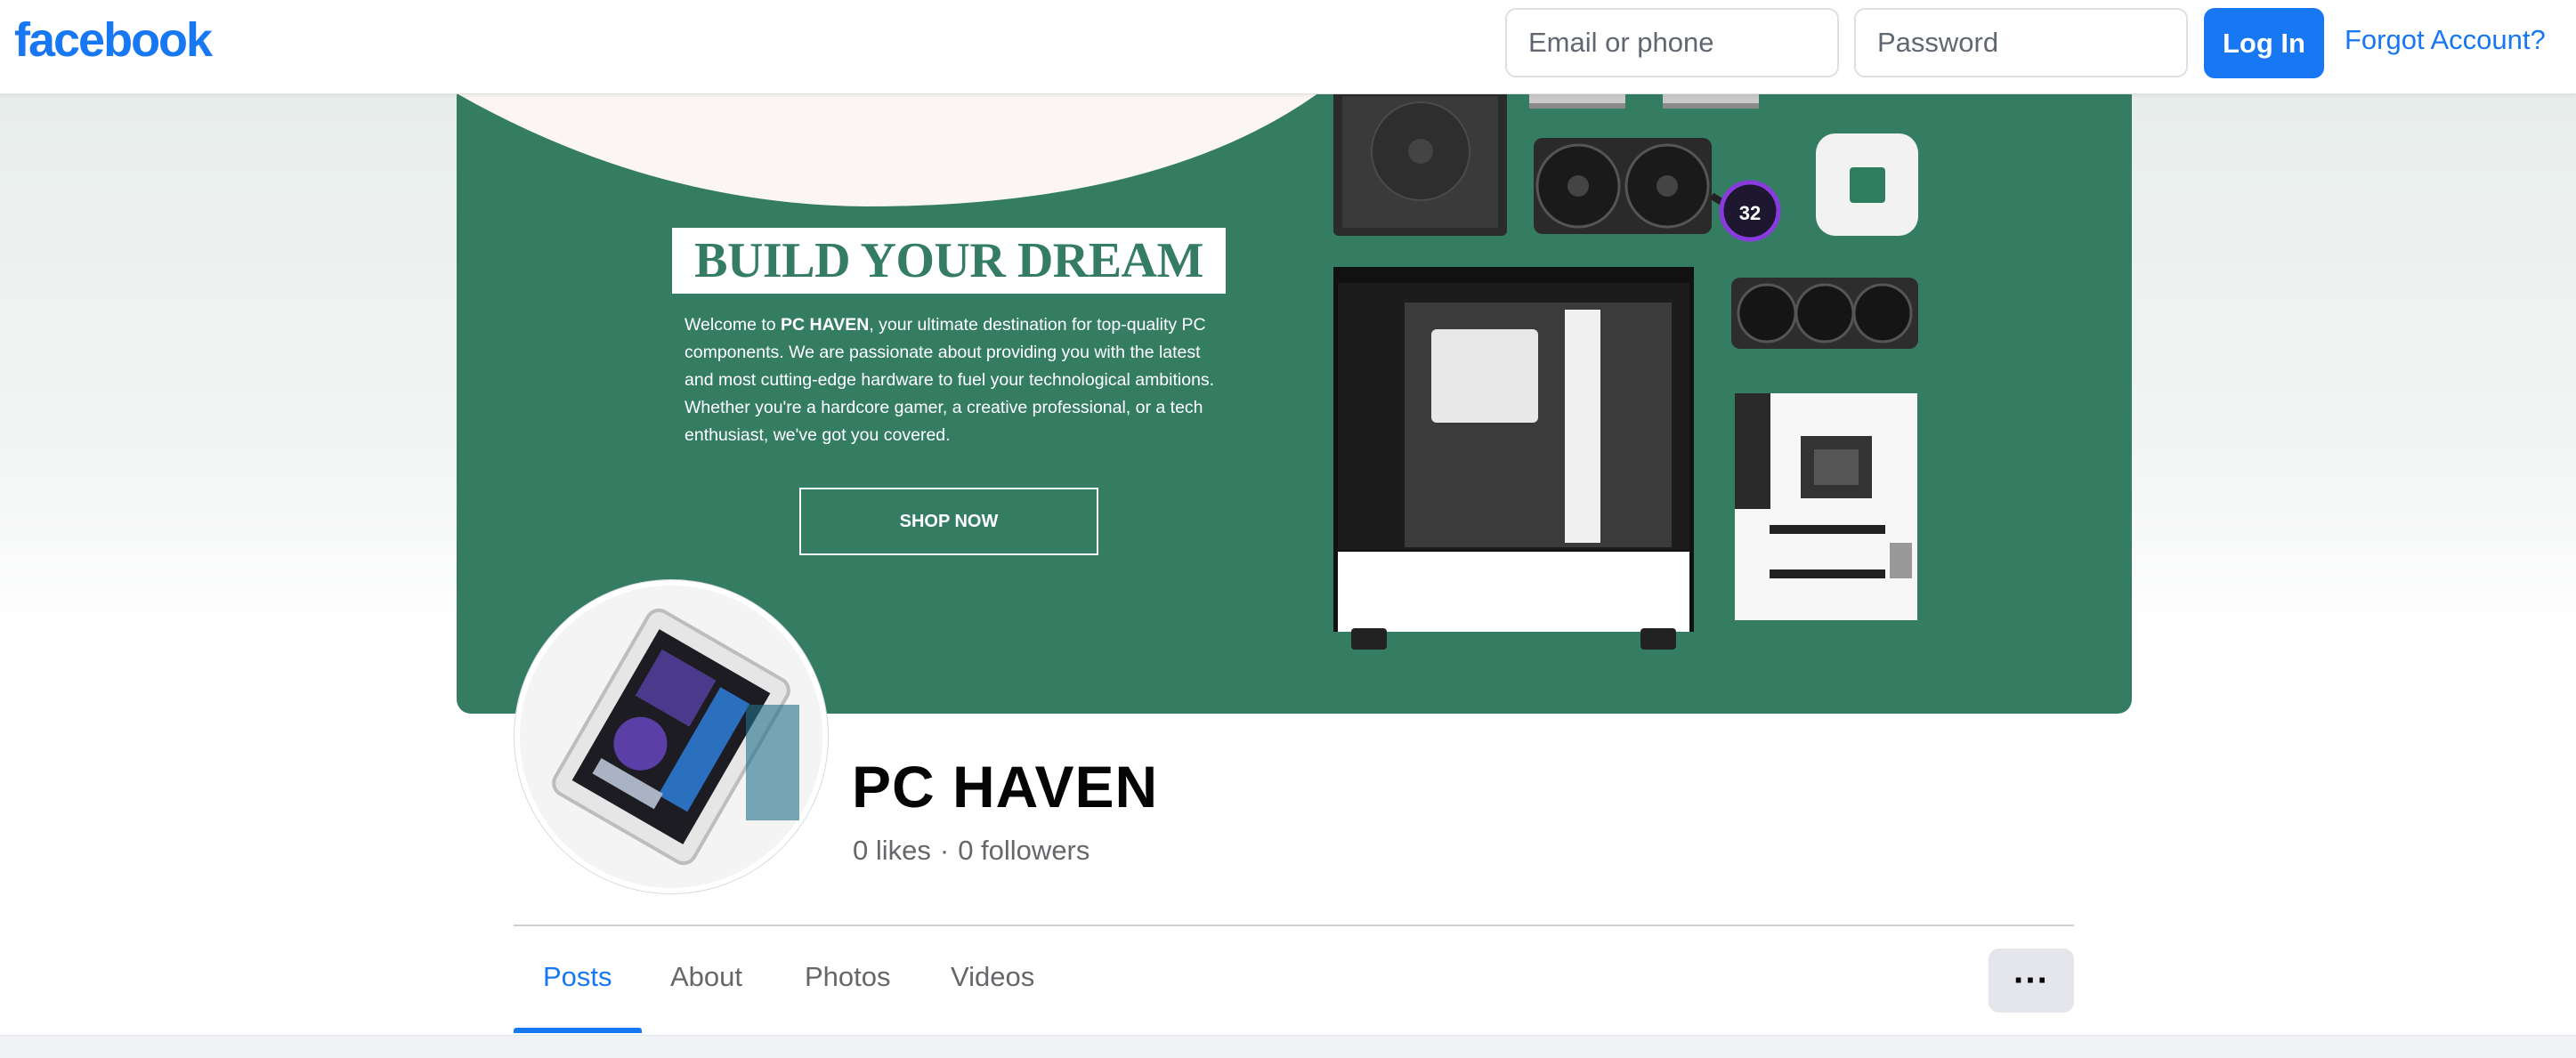 This screenshot has width=2576, height=1058. I want to click on facebook-logo: facebook, so click(113, 40).